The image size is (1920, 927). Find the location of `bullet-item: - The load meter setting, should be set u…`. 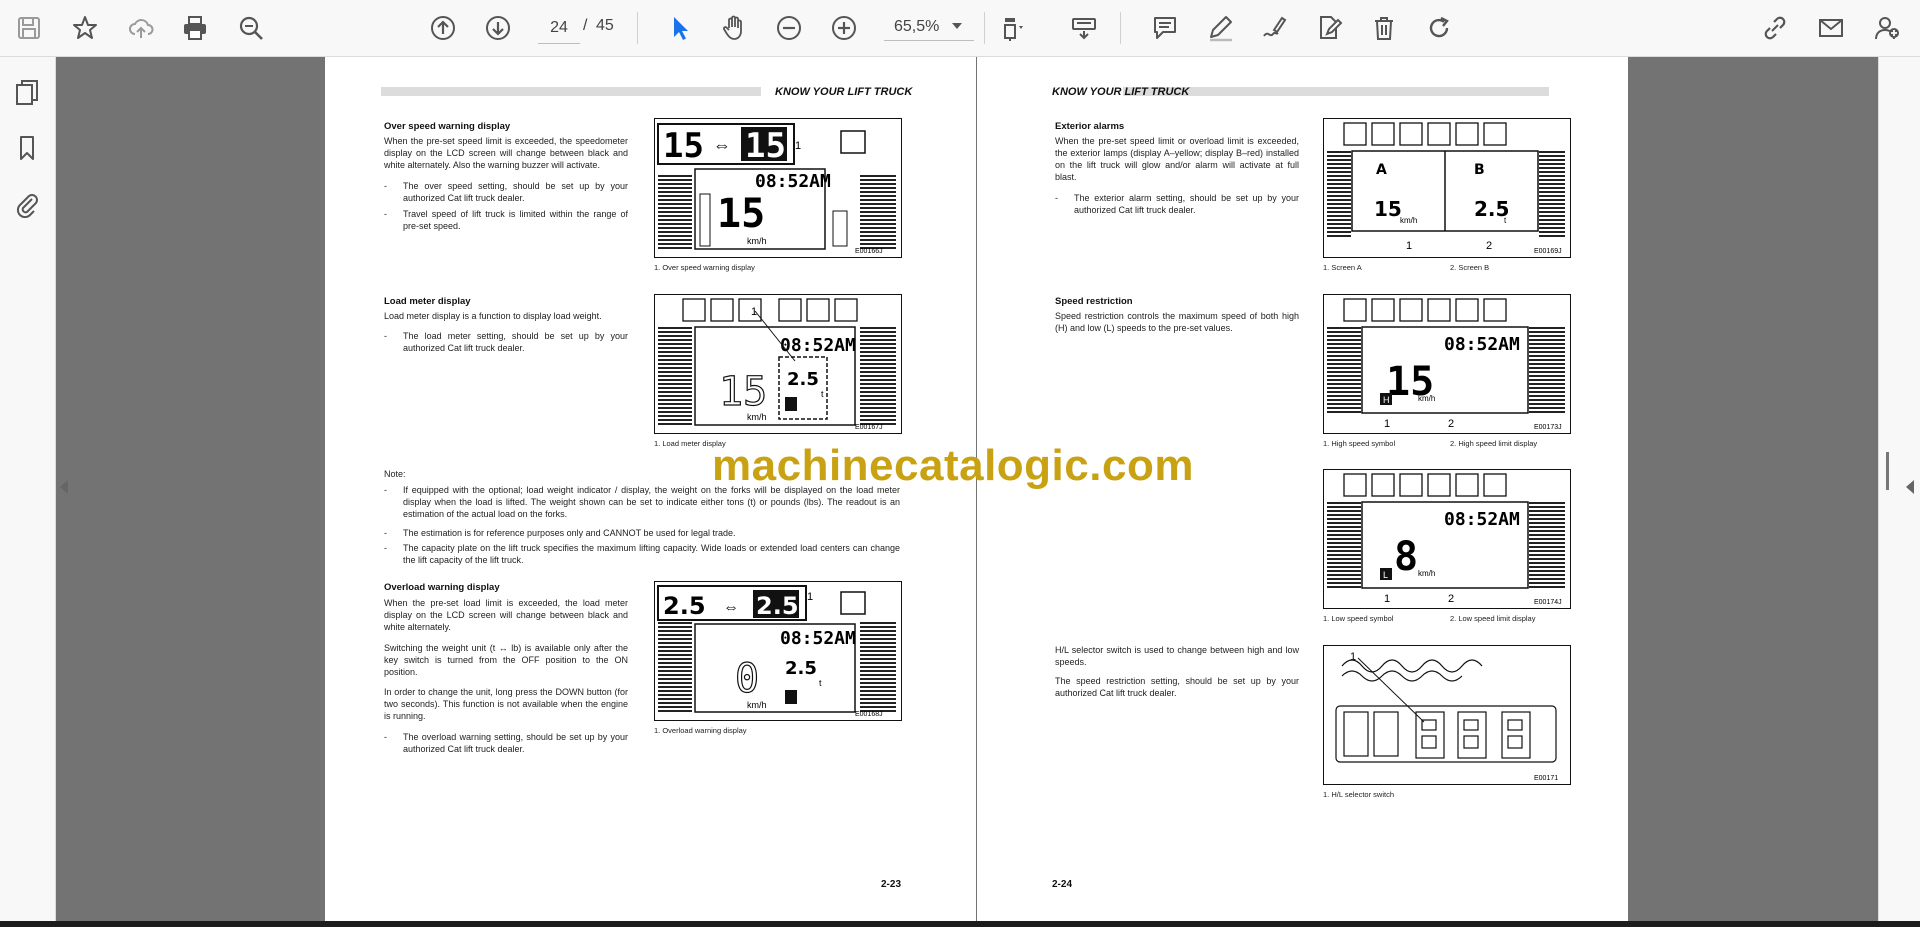

bullet-item: - The load meter setting, should be set u… is located at coordinates (506, 342).